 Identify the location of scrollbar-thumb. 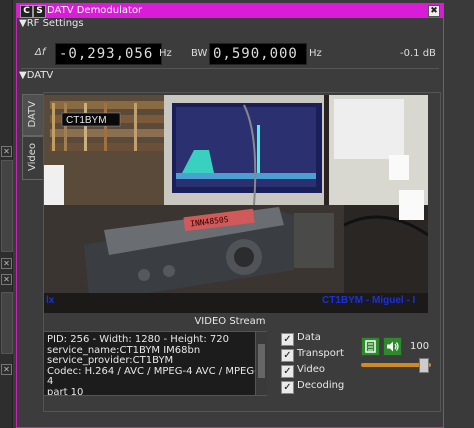
(261, 361).